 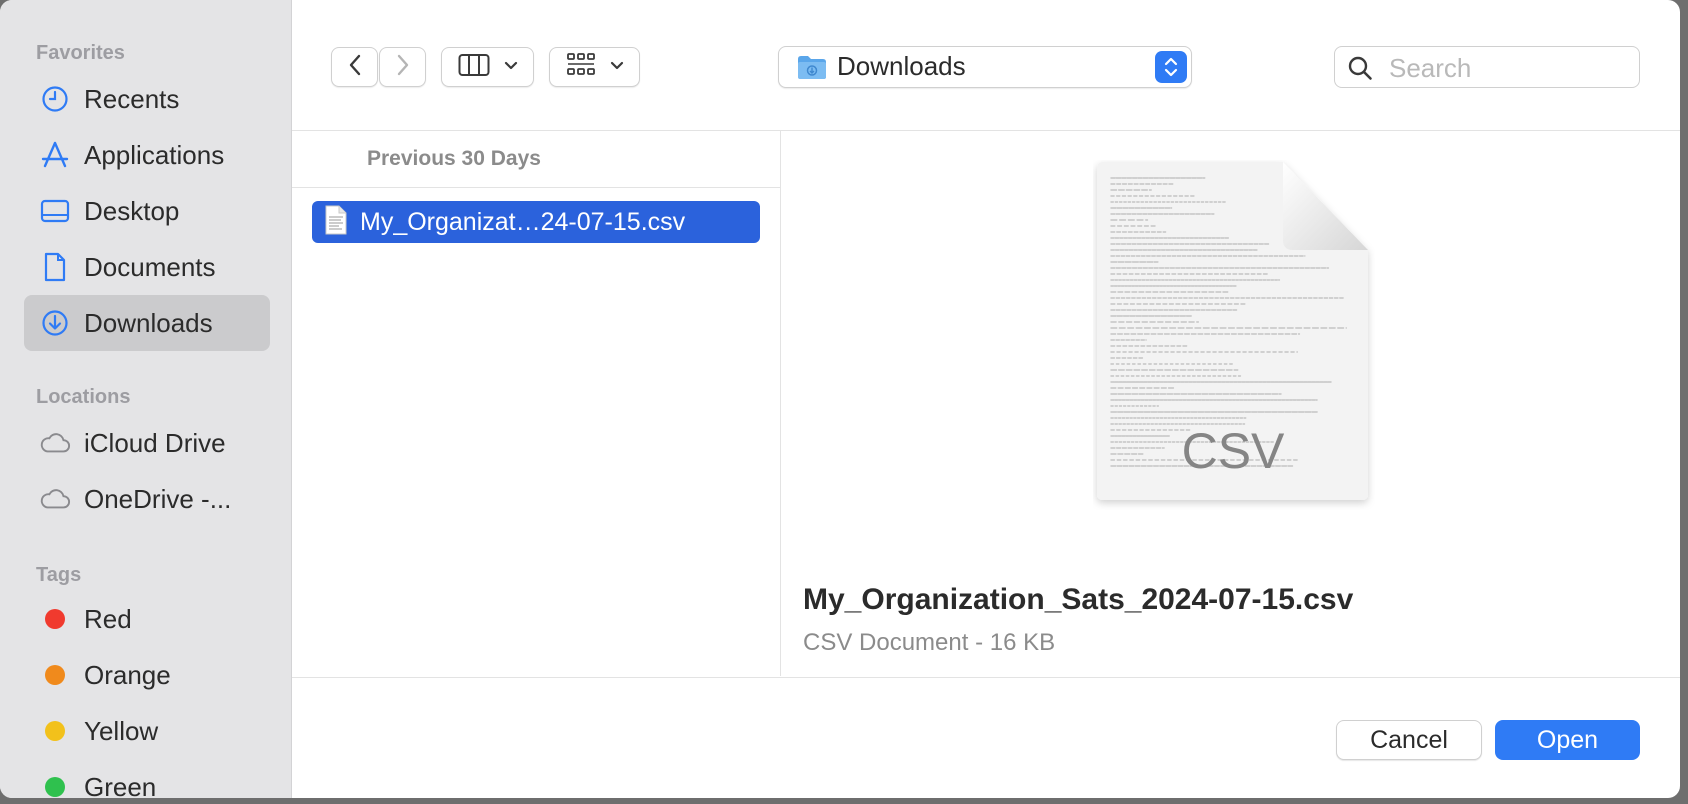 I want to click on applications-icon, so click(x=55, y=155).